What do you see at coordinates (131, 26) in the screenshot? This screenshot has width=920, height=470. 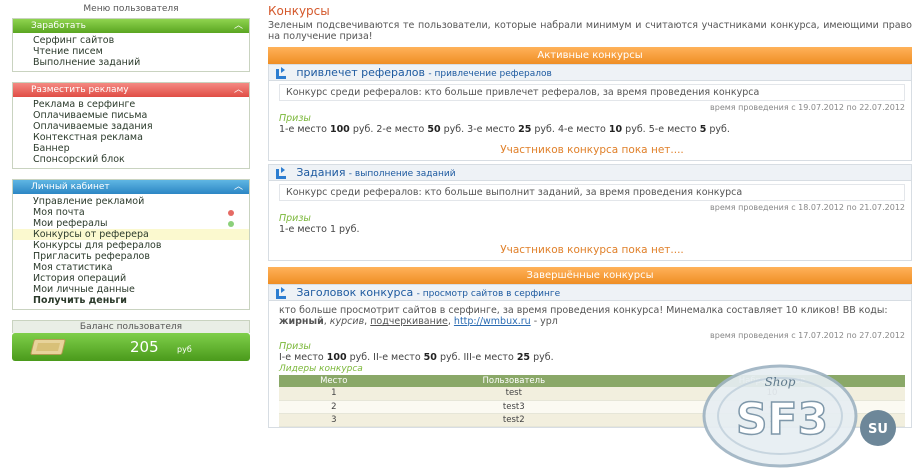 I see `earn-menu-header: Заработать ︿` at bounding box center [131, 26].